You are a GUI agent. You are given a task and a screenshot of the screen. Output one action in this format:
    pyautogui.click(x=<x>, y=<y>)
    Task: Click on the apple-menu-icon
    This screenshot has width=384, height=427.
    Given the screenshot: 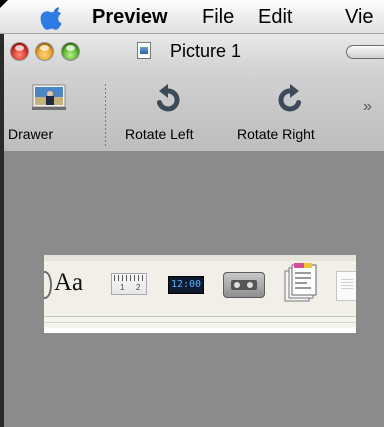 What is the action you would take?
    pyautogui.click(x=53, y=18)
    